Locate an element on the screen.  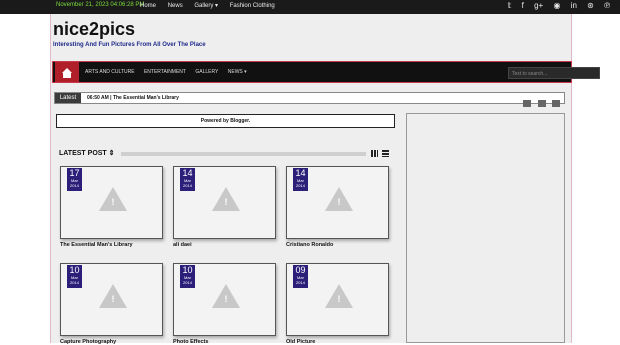
post-card: 17 Mar 2014 ! is located at coordinates (111, 202).